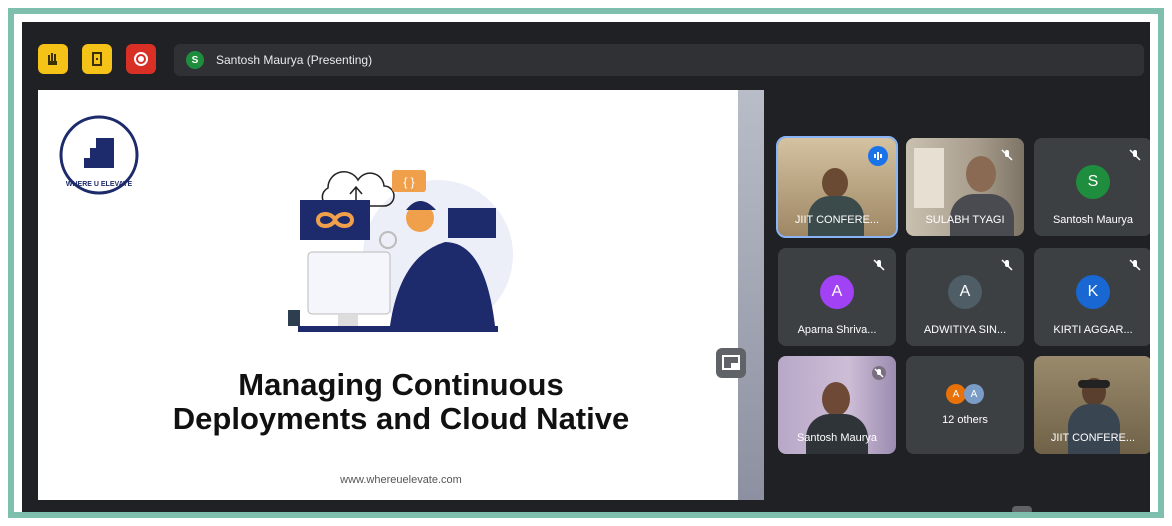 The height and width of the screenshot is (526, 1172). What do you see at coordinates (1022, 509) in the screenshot?
I see `bottom-indicator` at bounding box center [1022, 509].